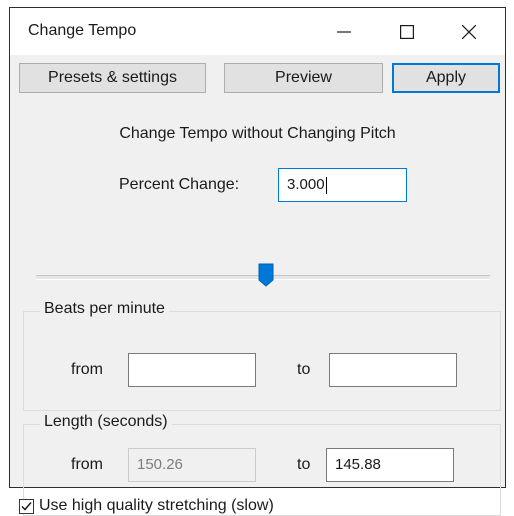  Describe the element at coordinates (306, 184) in the screenshot. I see `percent-change-value: 3.000` at that location.